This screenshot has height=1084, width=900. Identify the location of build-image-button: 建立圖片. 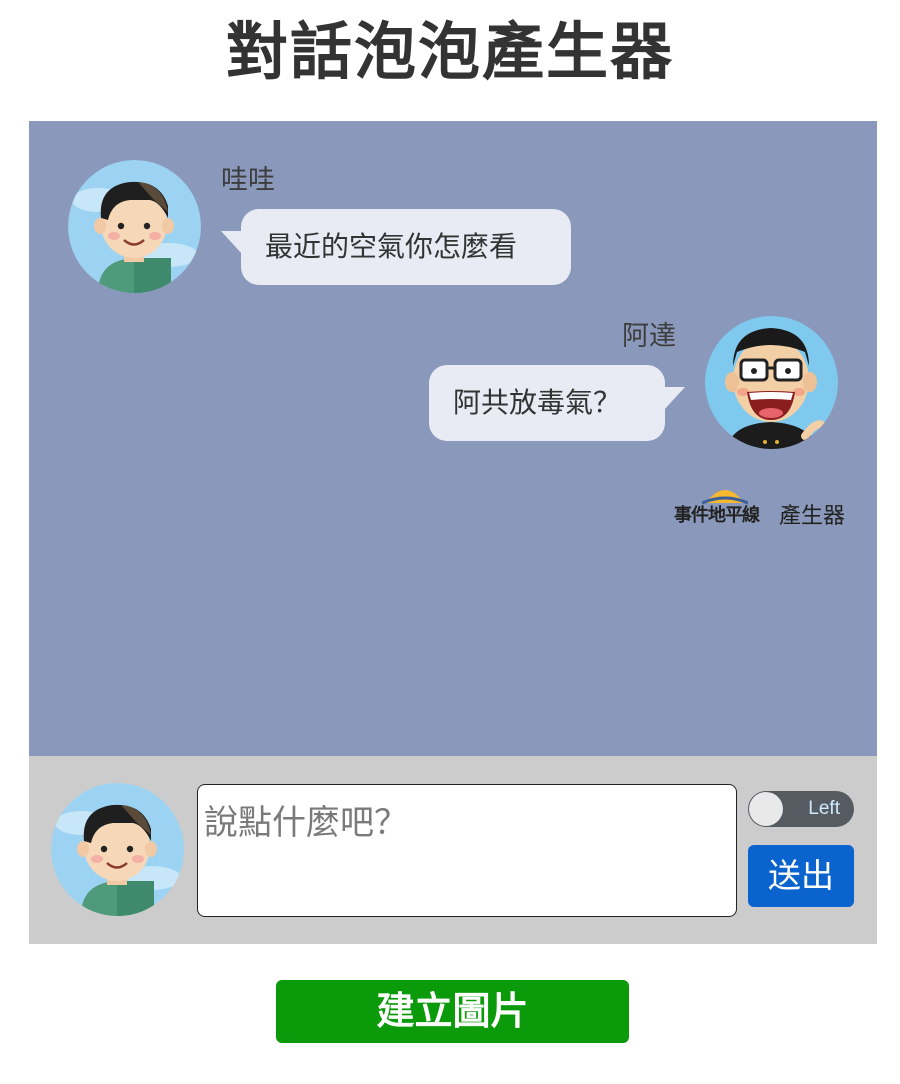
(452, 1011).